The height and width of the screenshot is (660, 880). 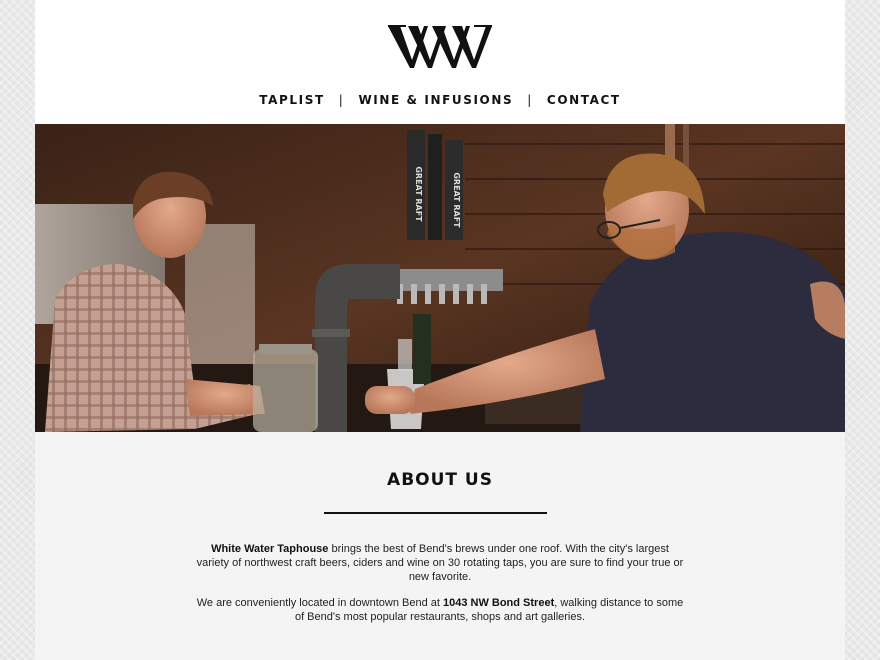 What do you see at coordinates (440, 480) in the screenshot?
I see `about-heading: ABOUT US` at bounding box center [440, 480].